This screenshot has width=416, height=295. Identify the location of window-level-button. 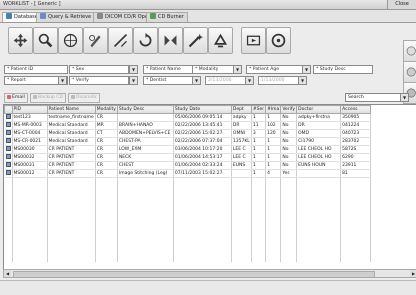
(120, 40).